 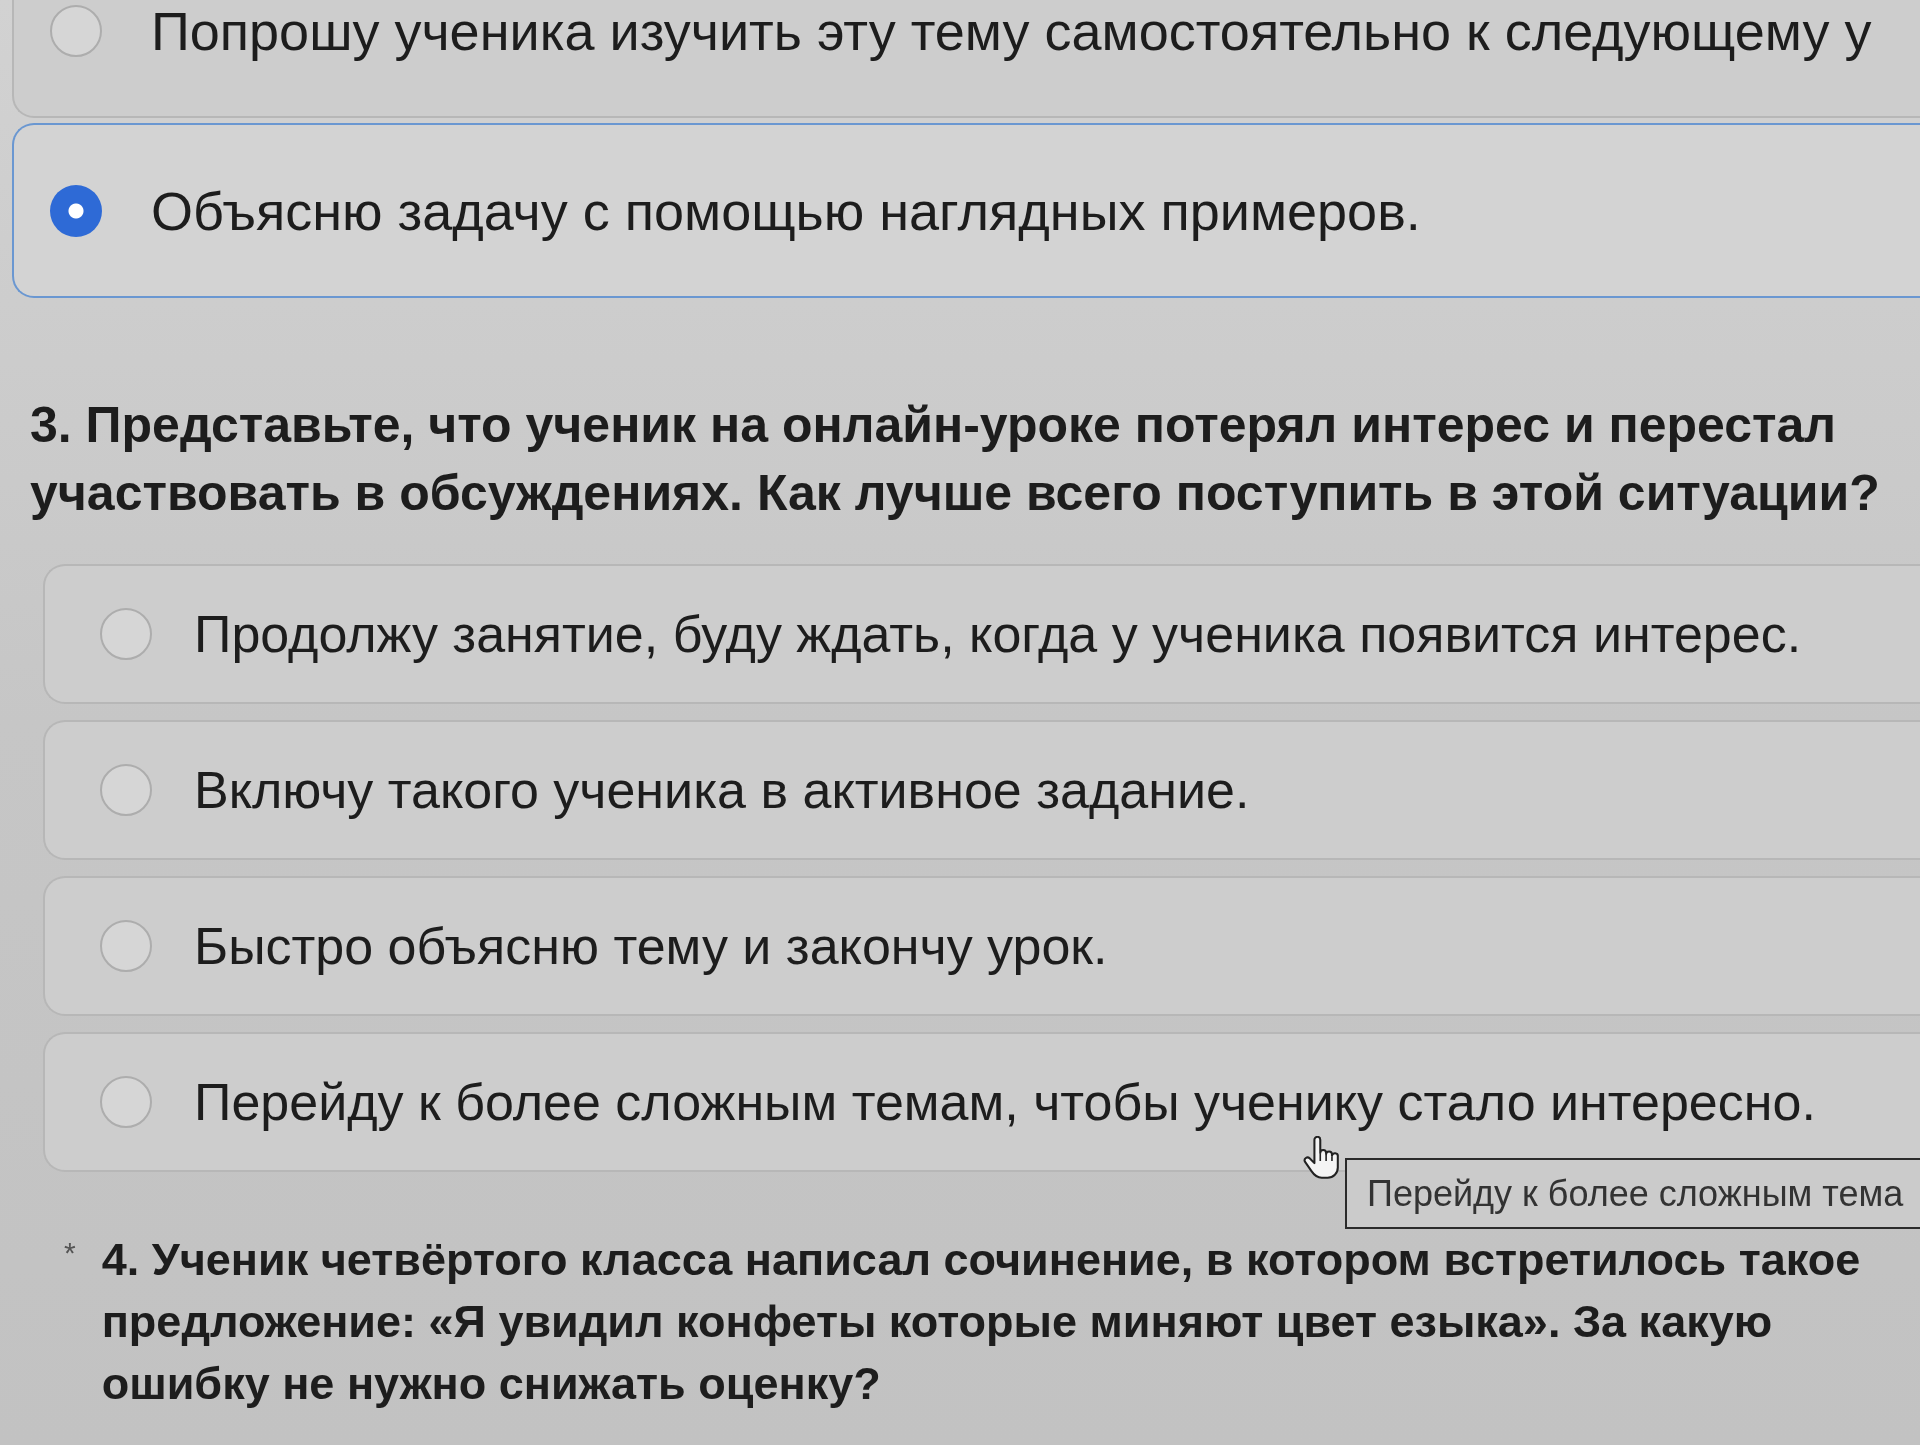 I want to click on answer-option: Быстро объясню тему и закончу урок., so click(x=981, y=946).